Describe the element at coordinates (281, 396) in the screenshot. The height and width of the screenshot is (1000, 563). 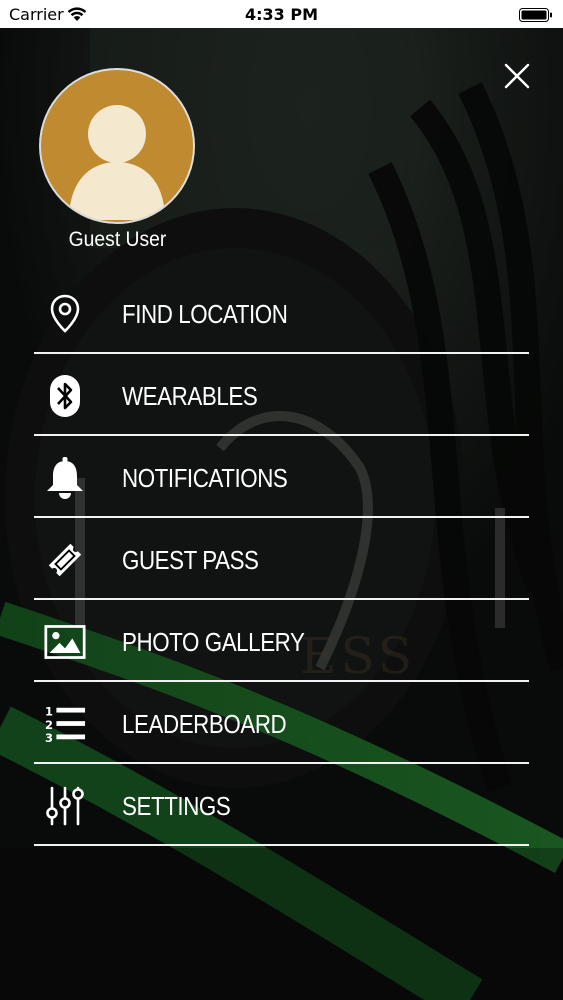
I see `menu-item-wearables: WEARABLES` at that location.